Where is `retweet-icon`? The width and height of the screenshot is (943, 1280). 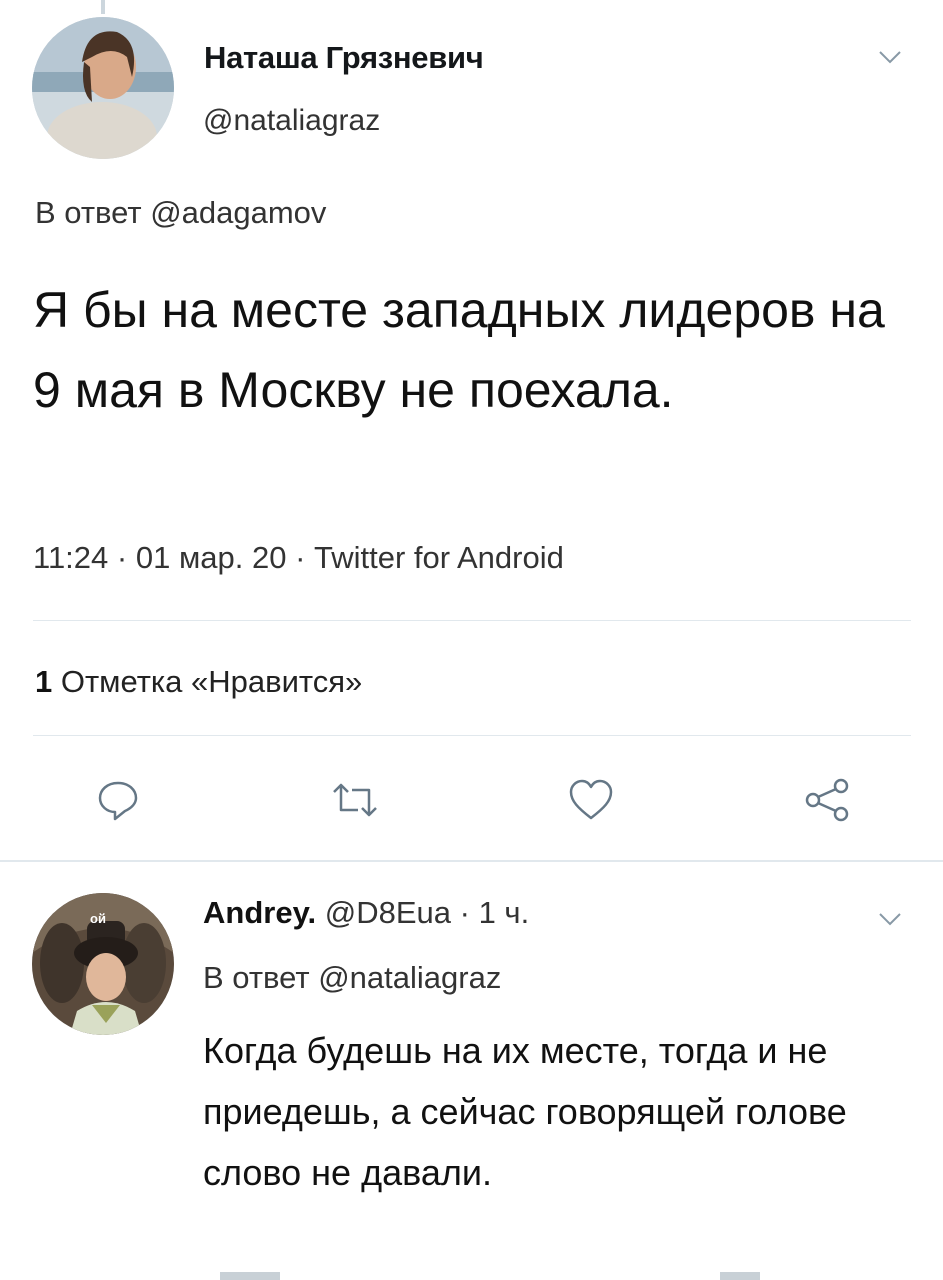 retweet-icon is located at coordinates (355, 800).